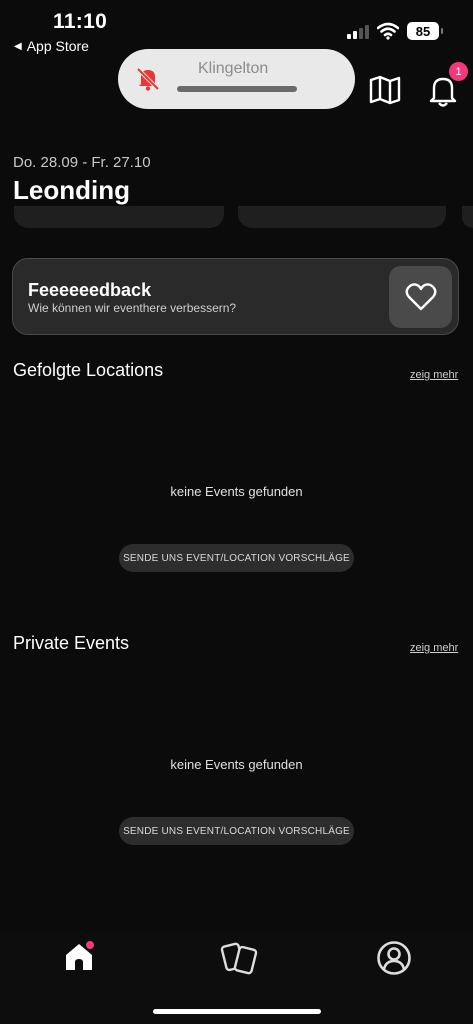 The height and width of the screenshot is (1024, 473). What do you see at coordinates (385, 90) in the screenshot?
I see `map-icon` at bounding box center [385, 90].